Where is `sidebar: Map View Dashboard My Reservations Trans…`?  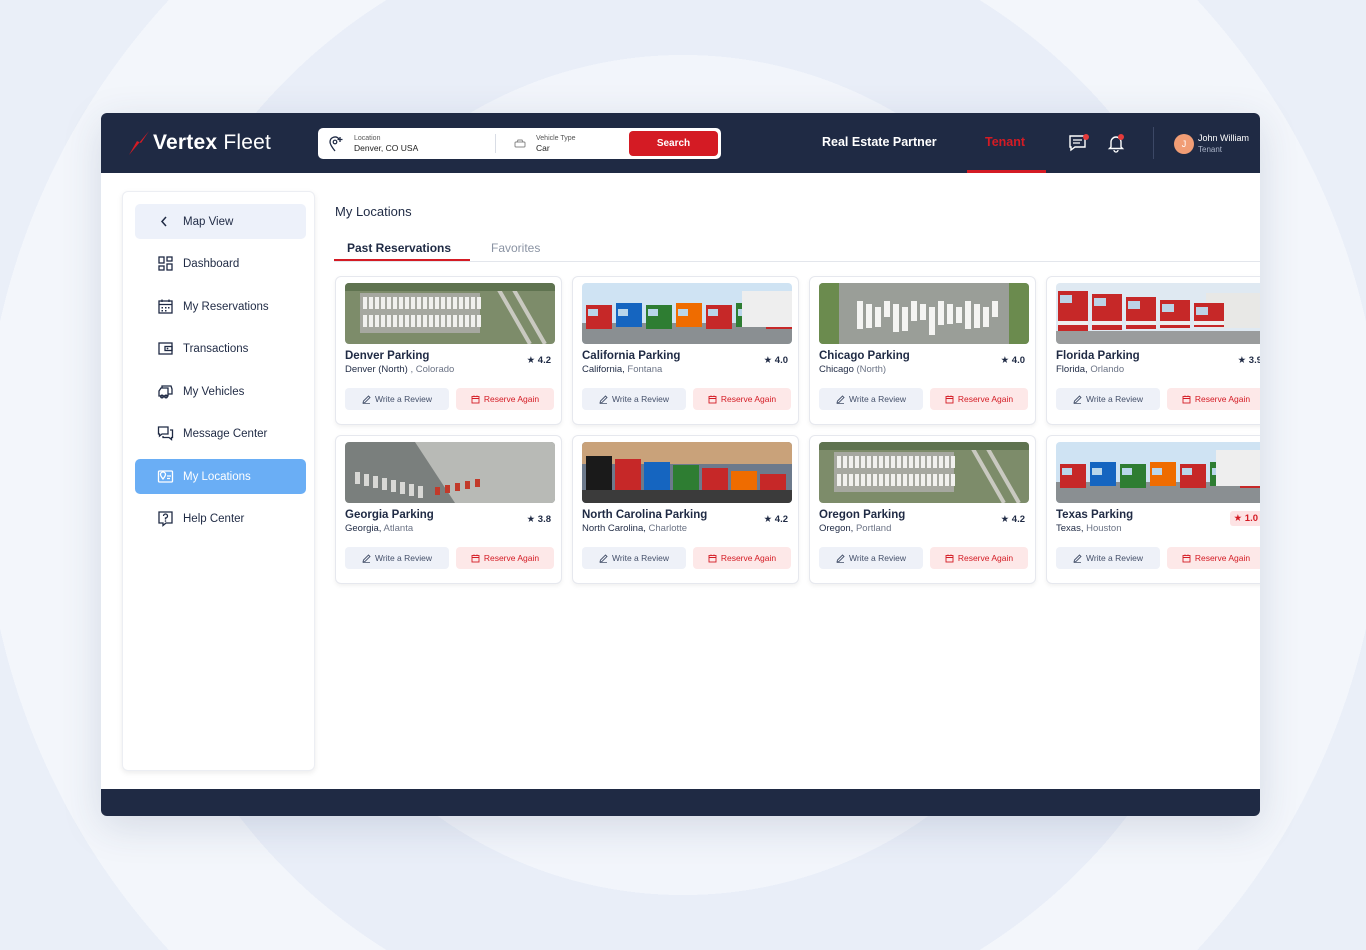
sidebar: Map View Dashboard My Reservations Trans… is located at coordinates (218, 481).